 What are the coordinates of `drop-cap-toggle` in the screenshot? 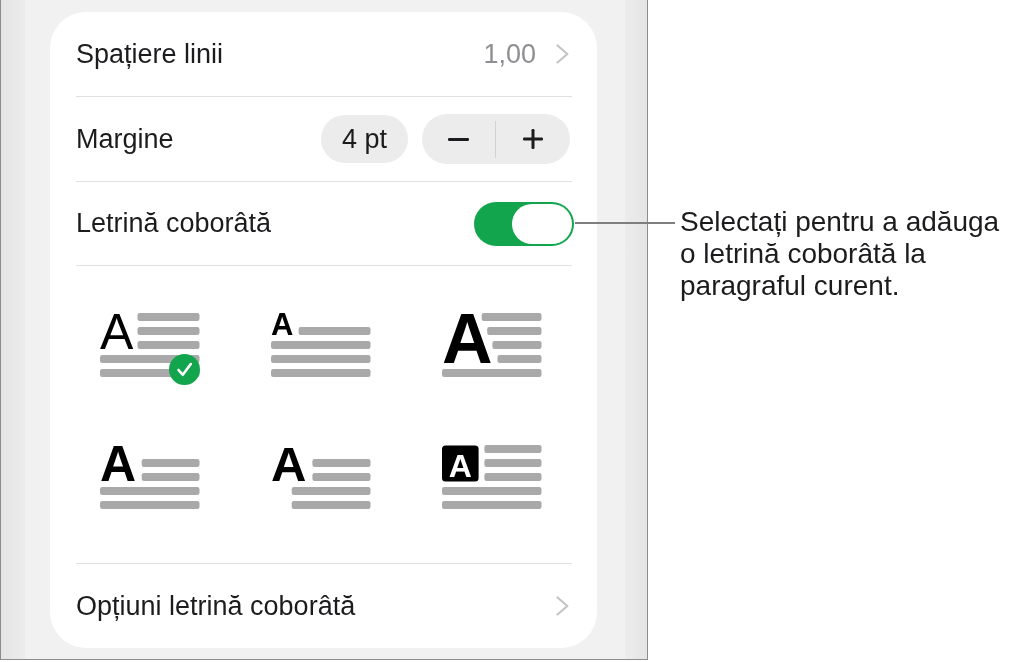 It's located at (524, 223).